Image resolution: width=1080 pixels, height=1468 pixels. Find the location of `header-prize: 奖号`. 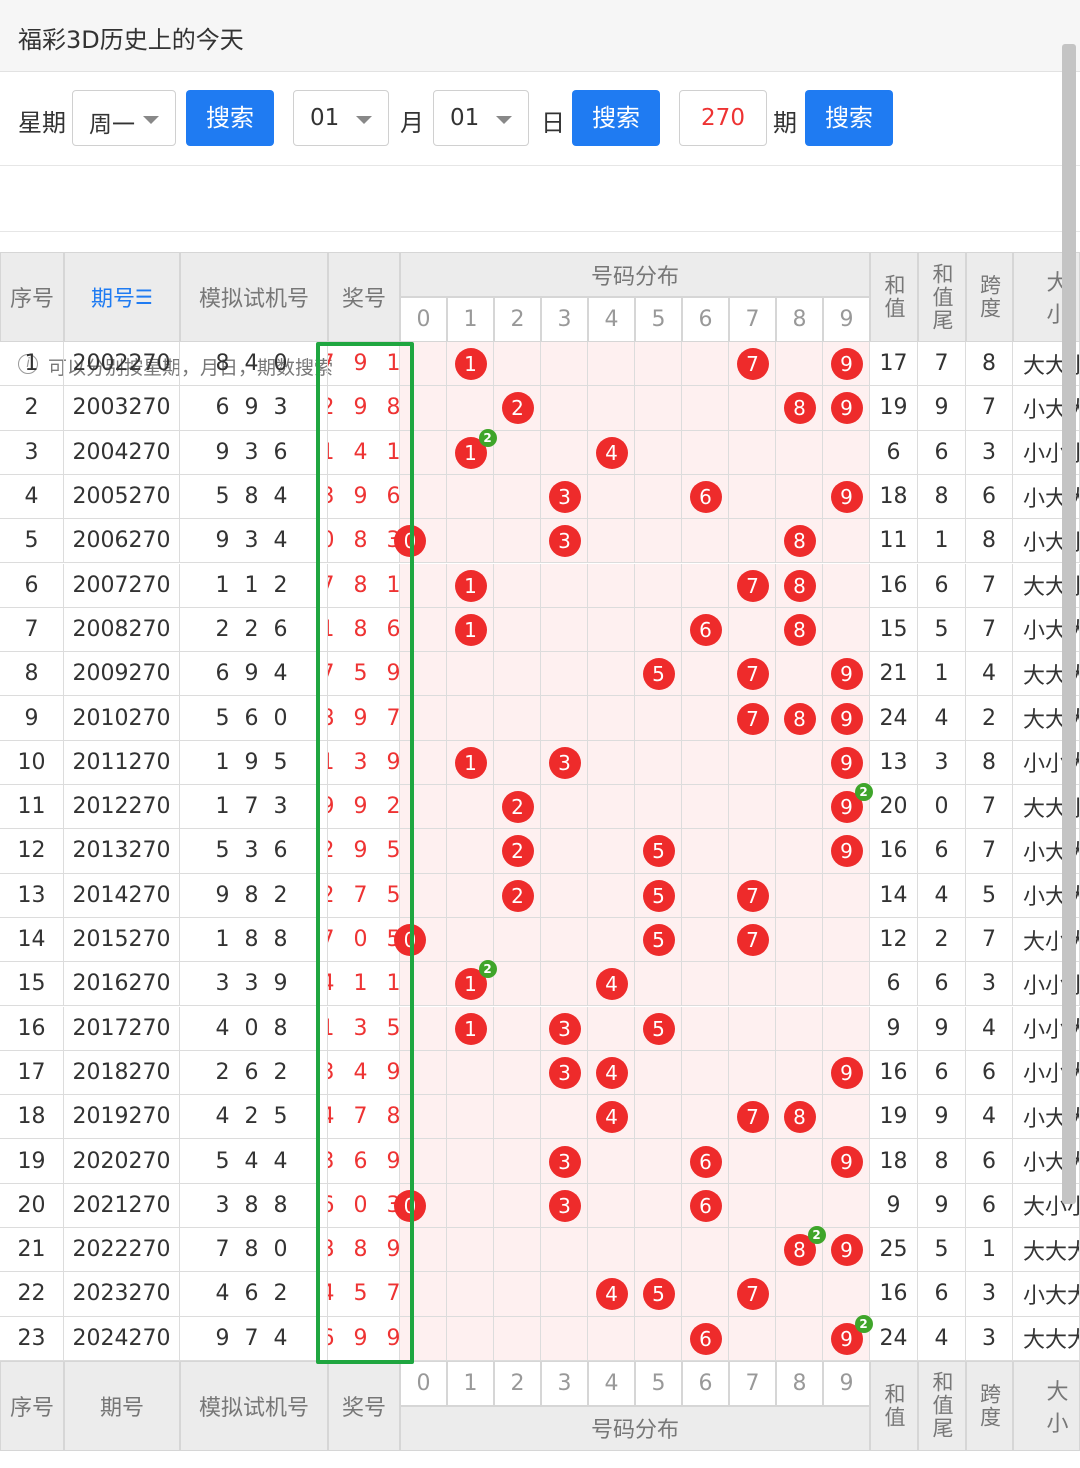

header-prize: 奖号 is located at coordinates (364, 1405).